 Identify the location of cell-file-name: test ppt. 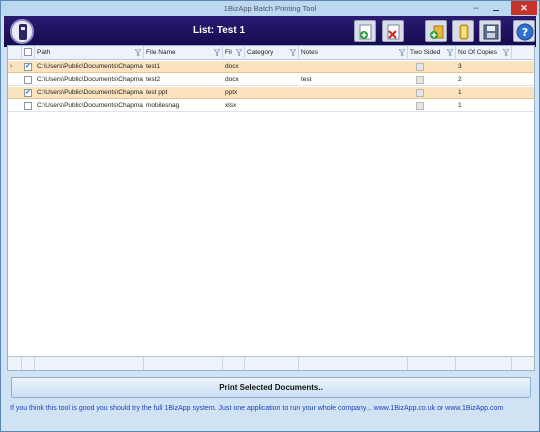
(183, 93).